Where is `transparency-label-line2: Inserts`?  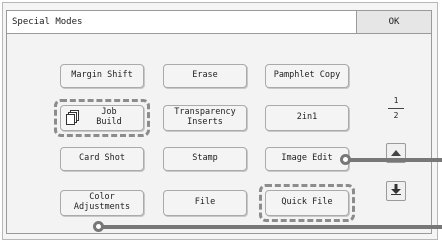 transparency-label-line2: Inserts is located at coordinates (205, 122).